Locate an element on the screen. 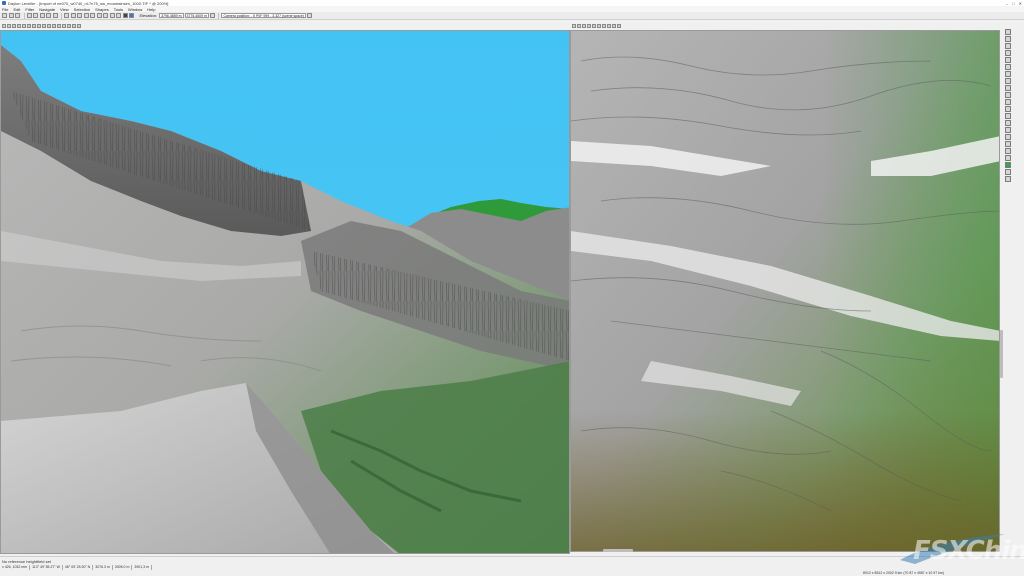 This screenshot has width=1024, height=576. watermark-text: FSXChina is located at coordinates (968, 551).